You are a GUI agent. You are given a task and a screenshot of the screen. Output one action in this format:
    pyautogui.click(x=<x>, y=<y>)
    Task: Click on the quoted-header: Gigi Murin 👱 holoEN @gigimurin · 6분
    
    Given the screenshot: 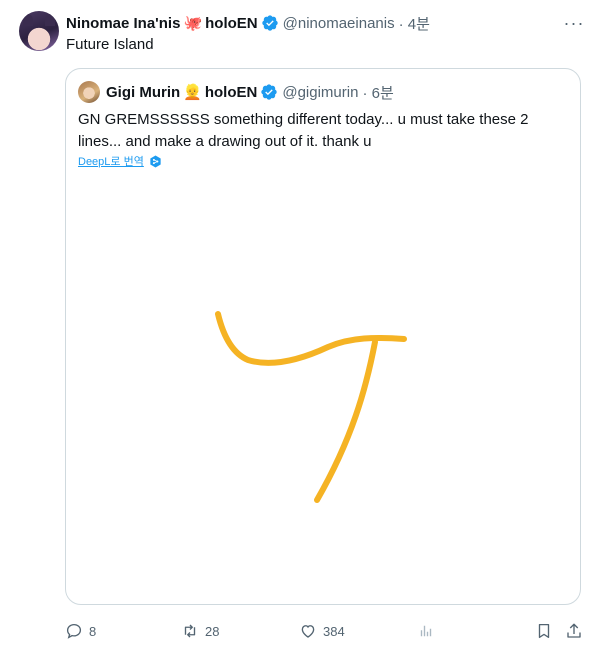 What is the action you would take?
    pyautogui.click(x=236, y=92)
    